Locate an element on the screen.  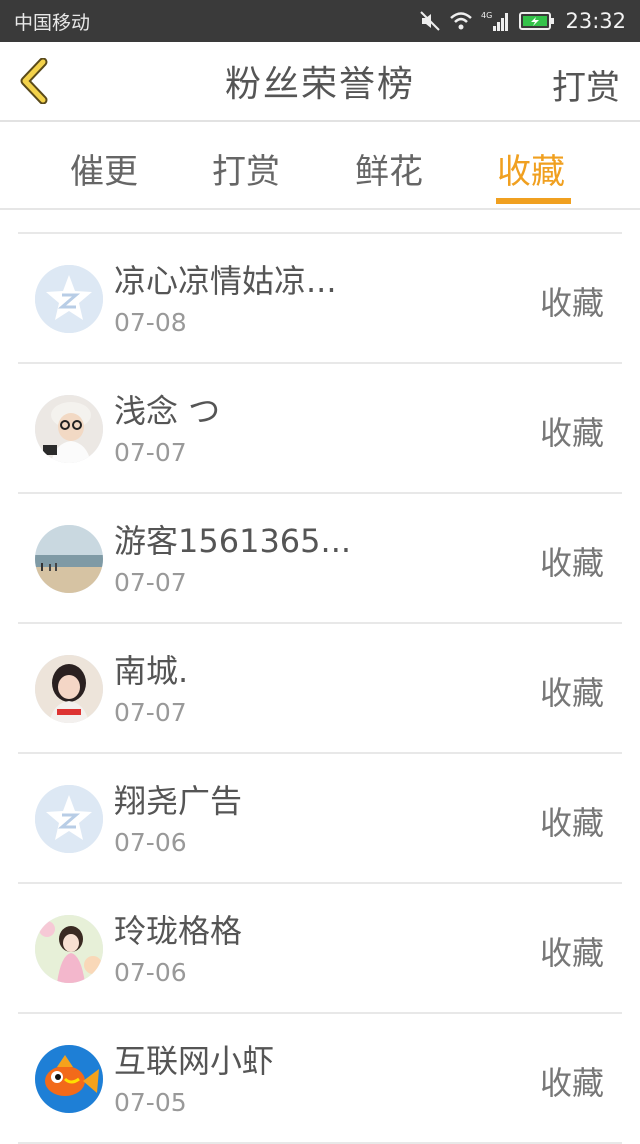
date-label: 07-05 is located at coordinates (150, 1102).